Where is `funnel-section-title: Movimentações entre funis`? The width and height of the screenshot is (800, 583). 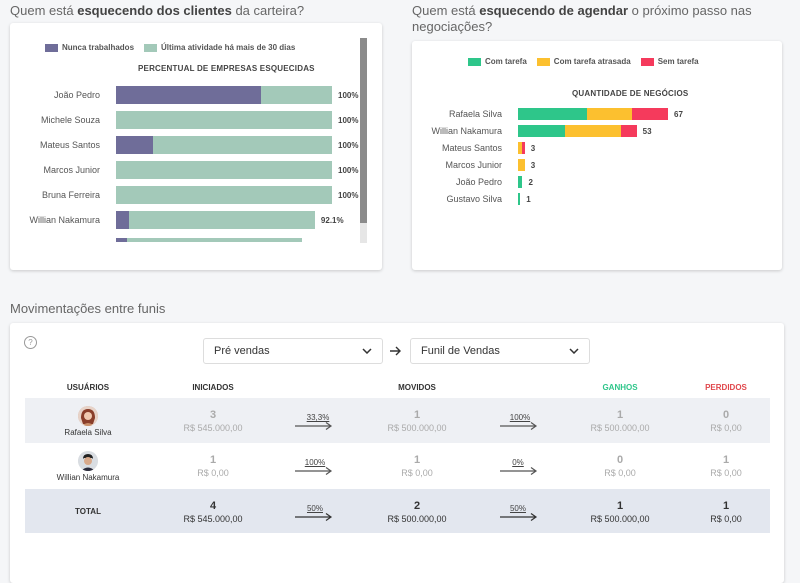 funnel-section-title: Movimentações entre funis is located at coordinates (88, 308).